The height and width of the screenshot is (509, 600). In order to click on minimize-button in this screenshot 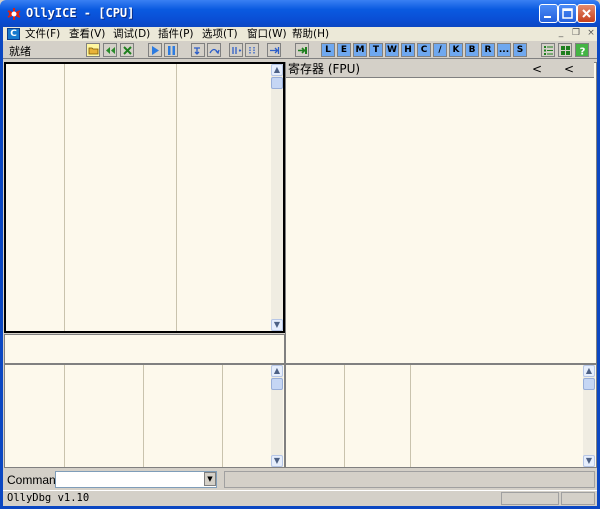, I will do `click(548, 13)`.